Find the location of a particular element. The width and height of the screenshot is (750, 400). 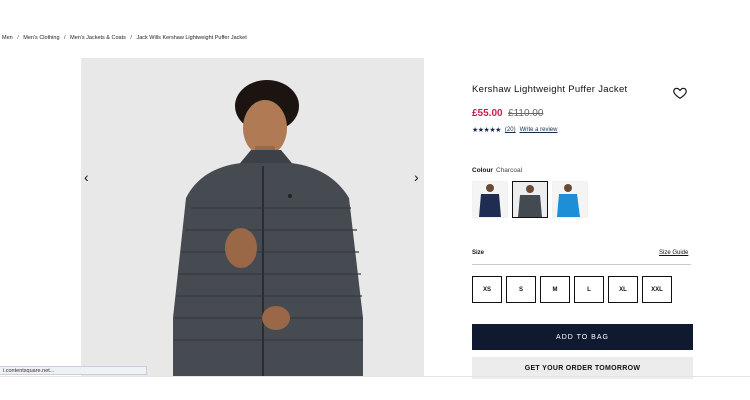

page-divider is located at coordinates (375, 376).